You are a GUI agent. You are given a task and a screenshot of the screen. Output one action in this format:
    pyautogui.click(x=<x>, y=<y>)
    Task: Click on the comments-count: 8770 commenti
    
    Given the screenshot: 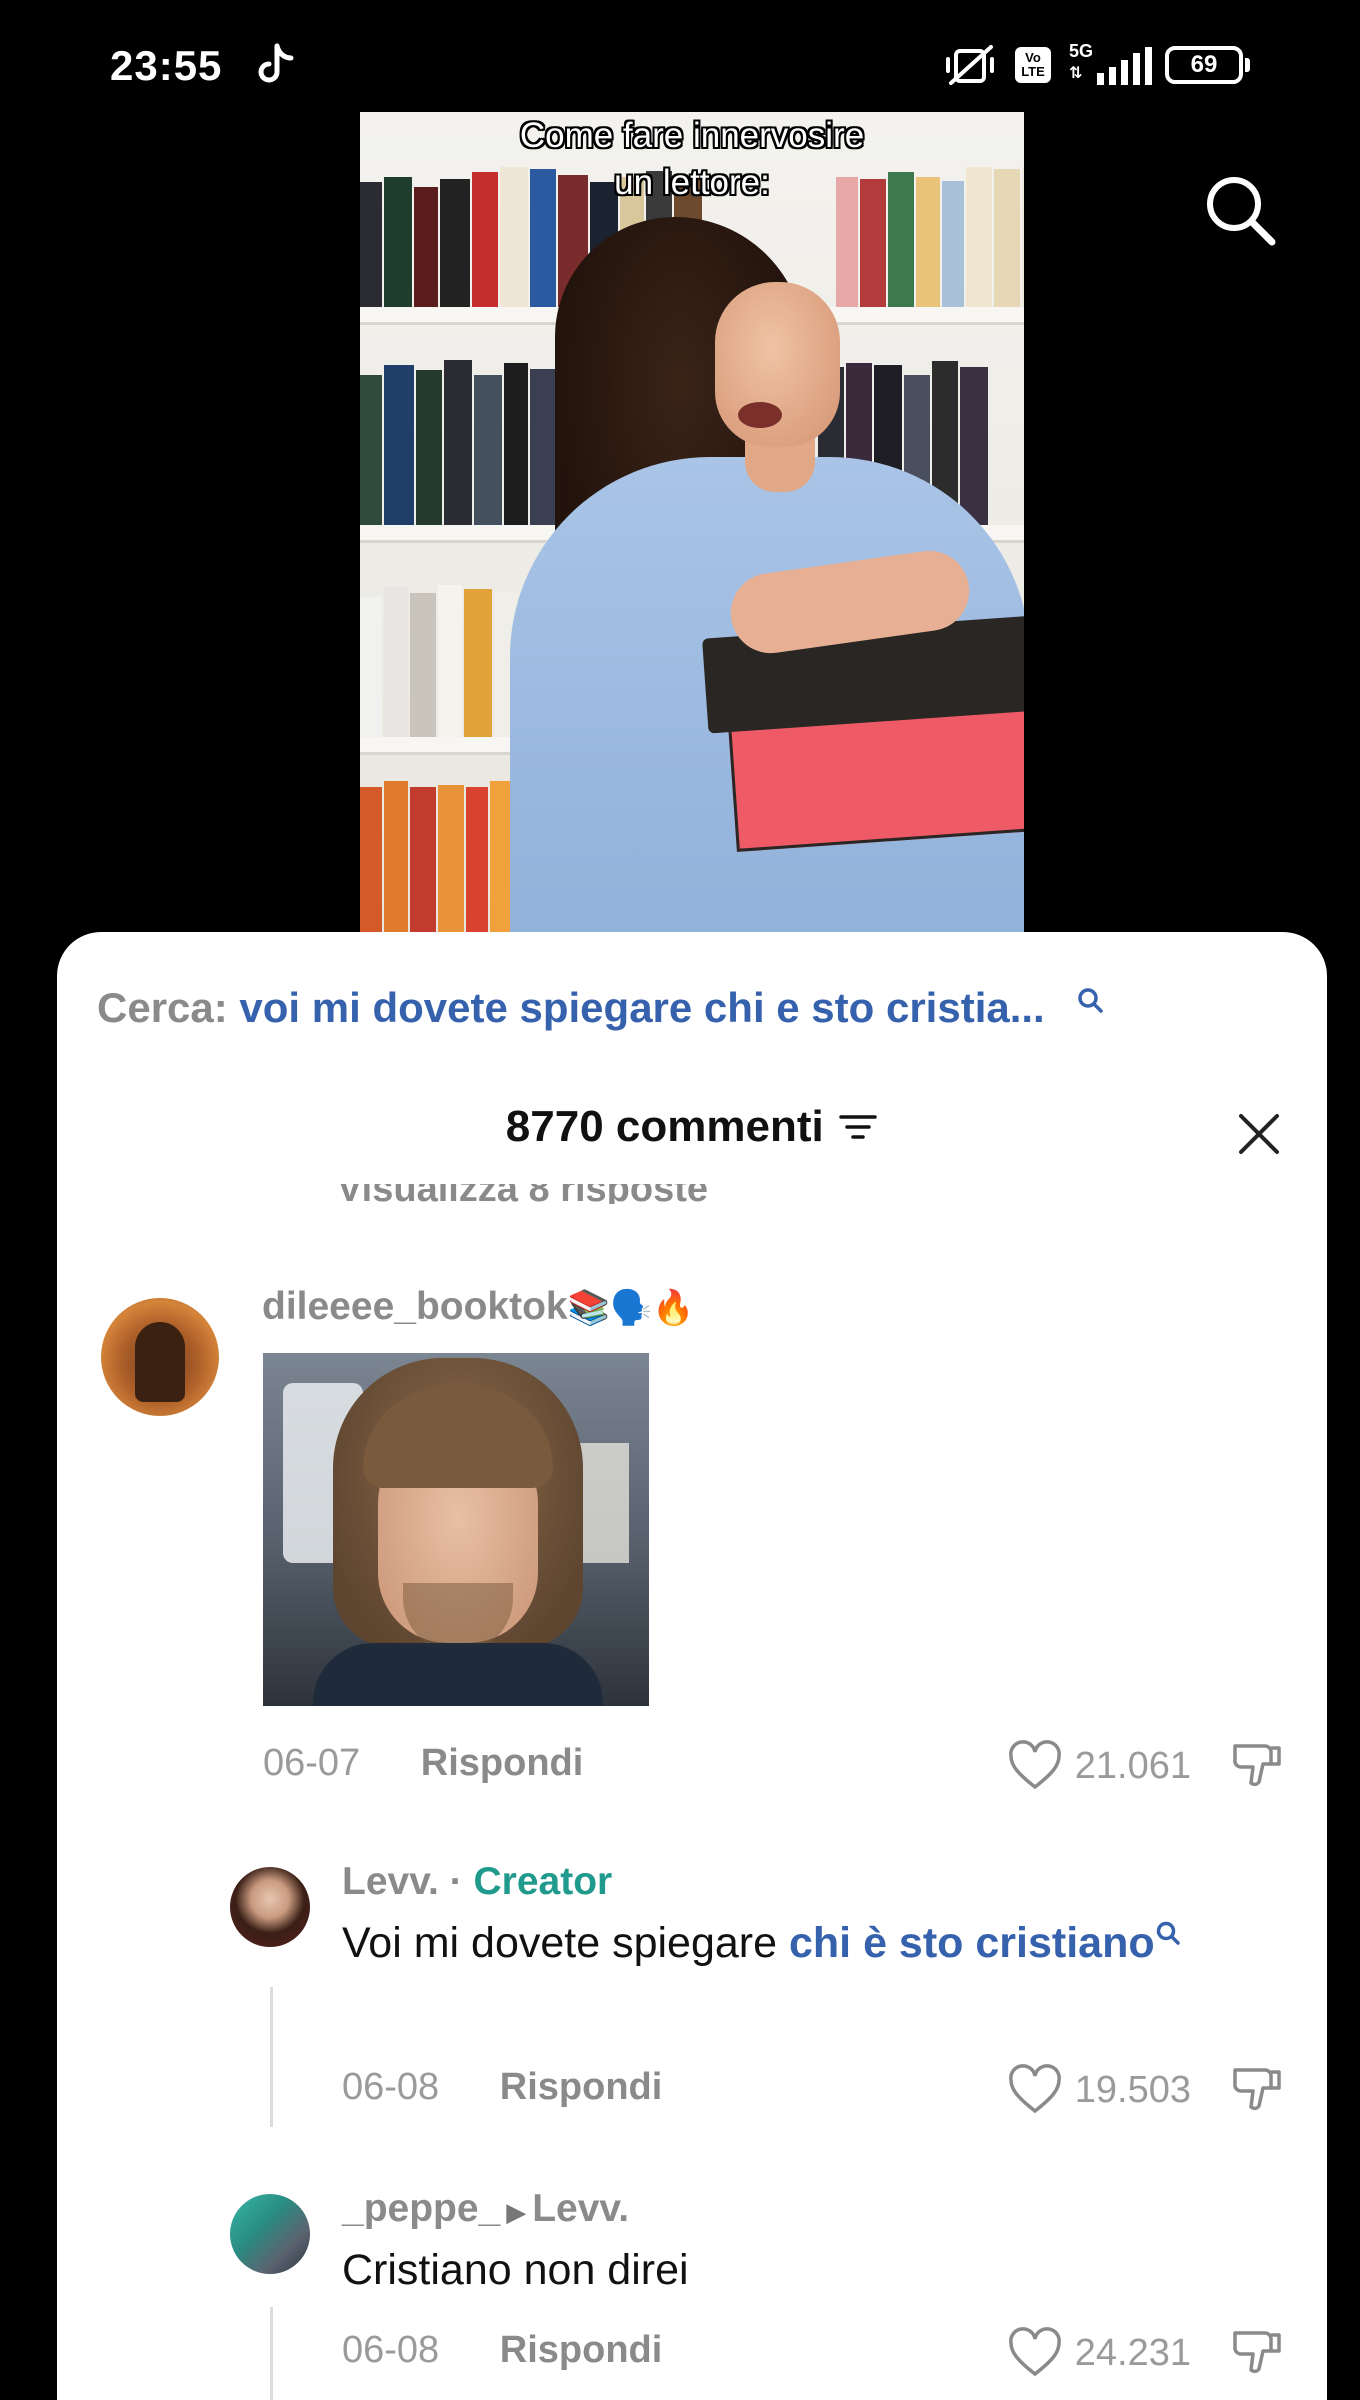 What is the action you would take?
    pyautogui.click(x=664, y=1126)
    